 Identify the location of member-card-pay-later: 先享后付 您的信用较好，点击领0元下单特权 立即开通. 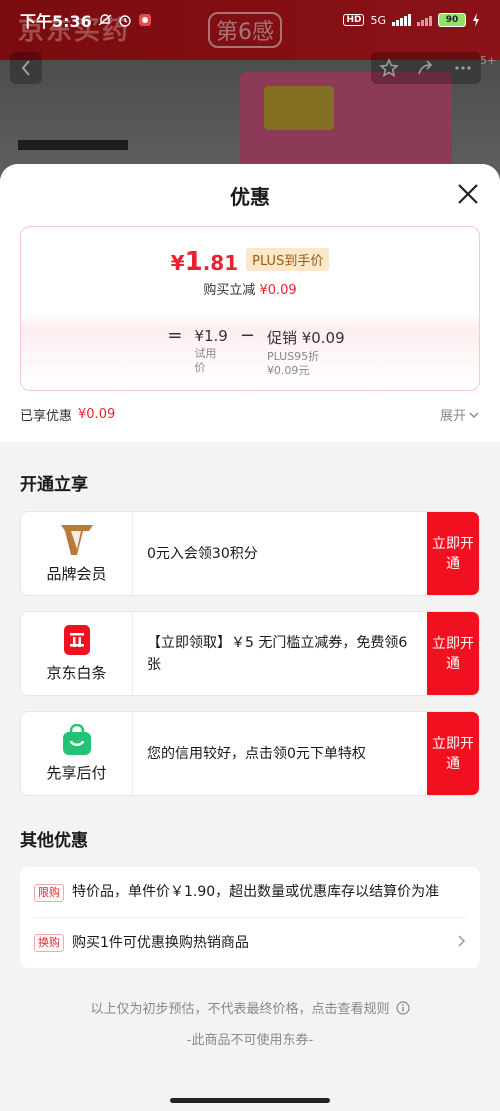
(250, 753).